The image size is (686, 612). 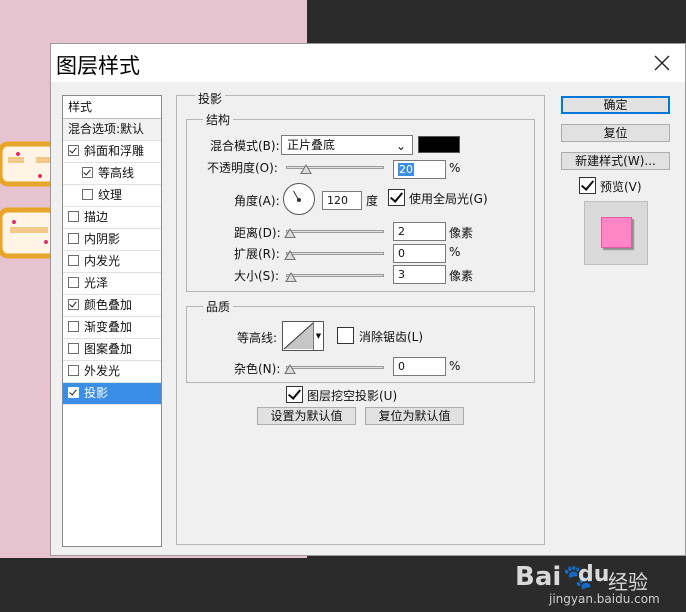 I want to click on style-item: 颜色叠加, so click(x=112, y=306).